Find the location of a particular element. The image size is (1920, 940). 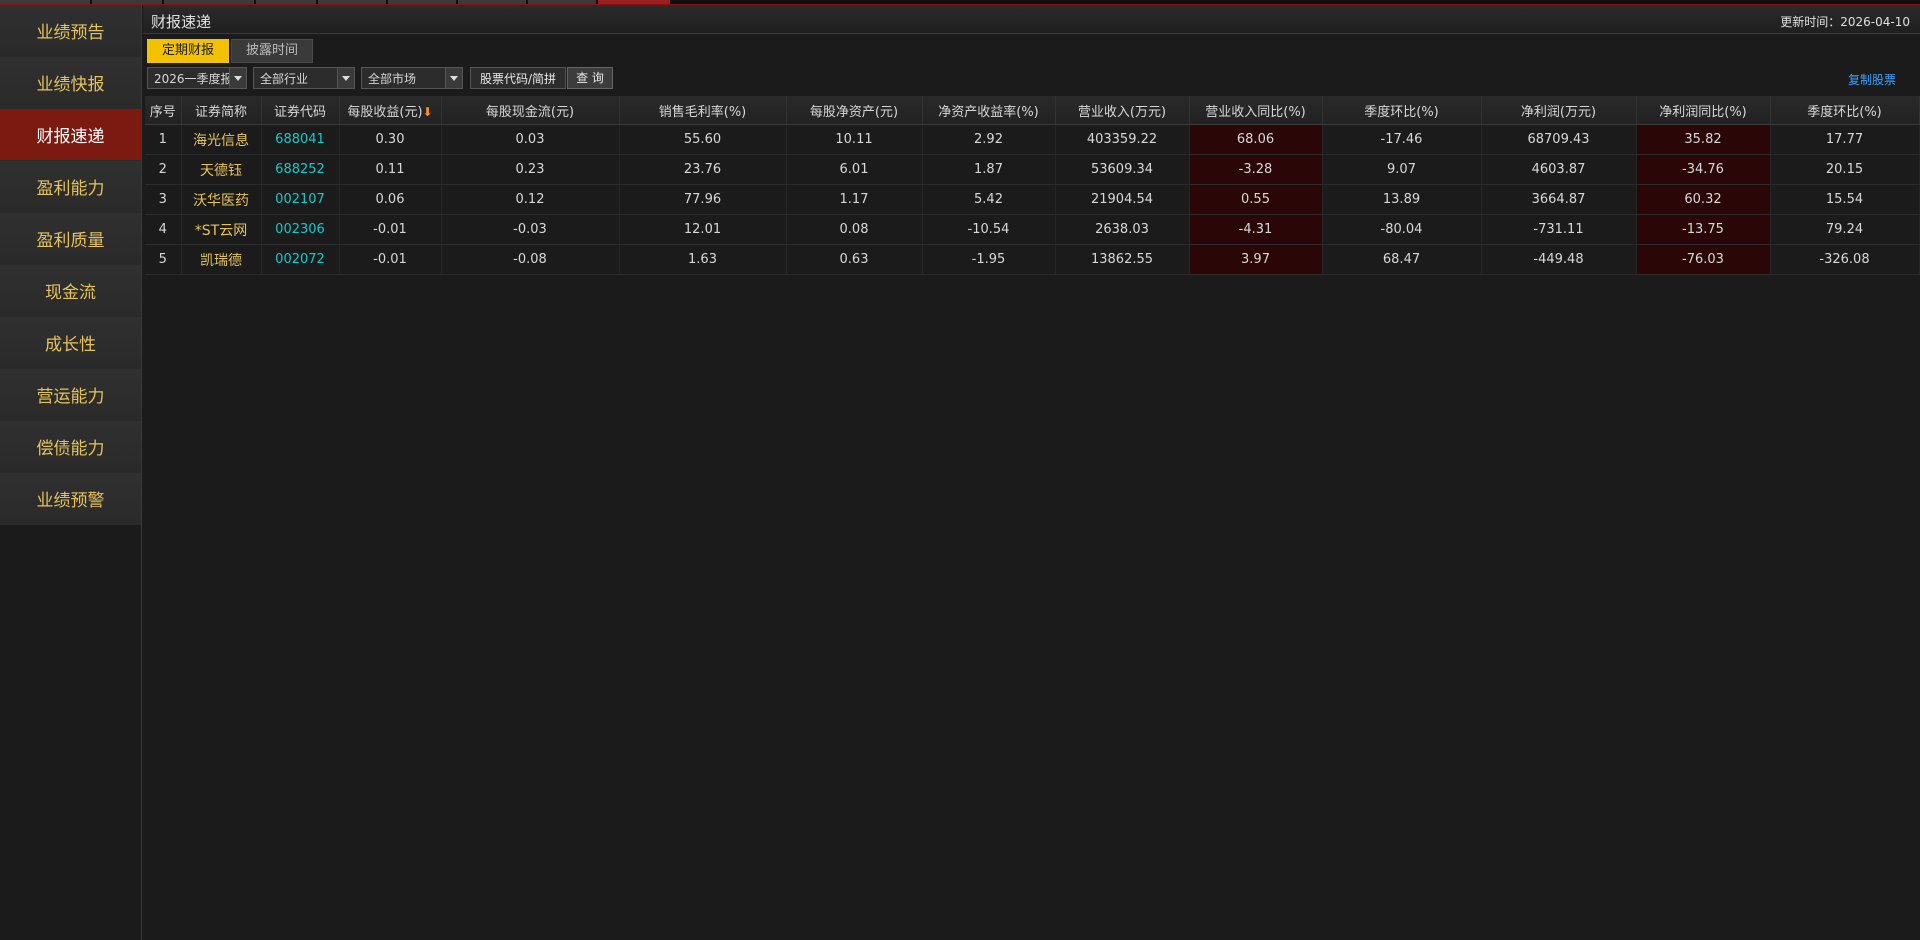

cell-net-profit-yoy: 35.82 is located at coordinates (1703, 139).